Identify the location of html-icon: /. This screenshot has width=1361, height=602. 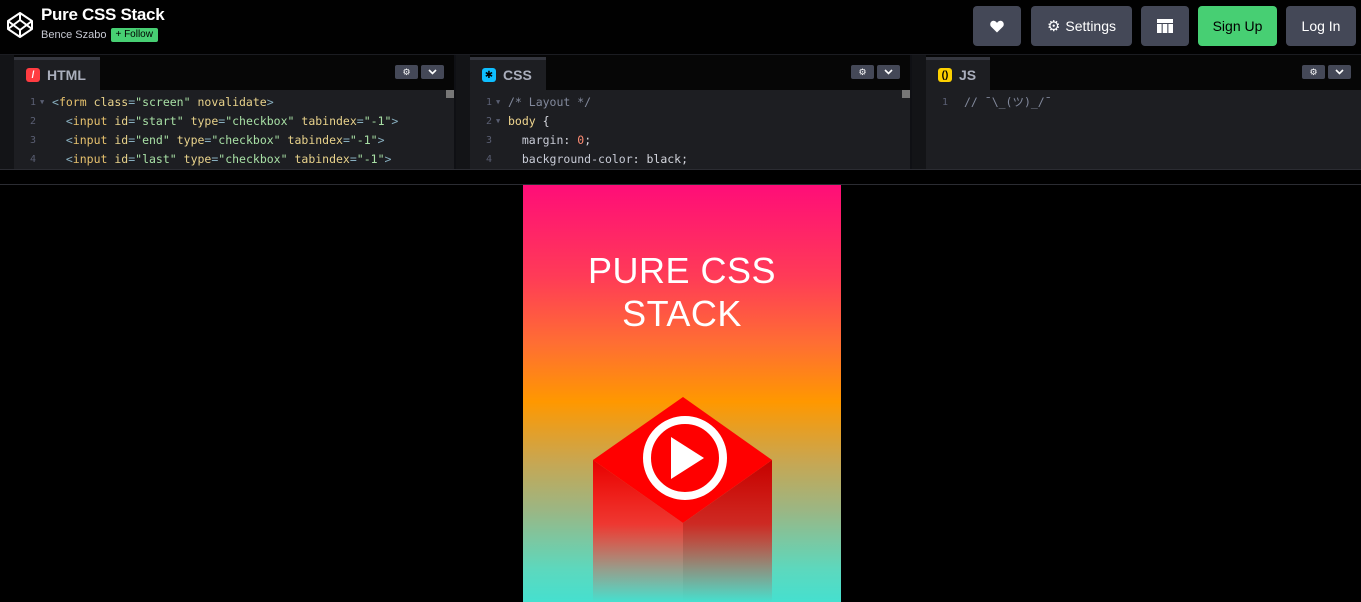
(33, 75).